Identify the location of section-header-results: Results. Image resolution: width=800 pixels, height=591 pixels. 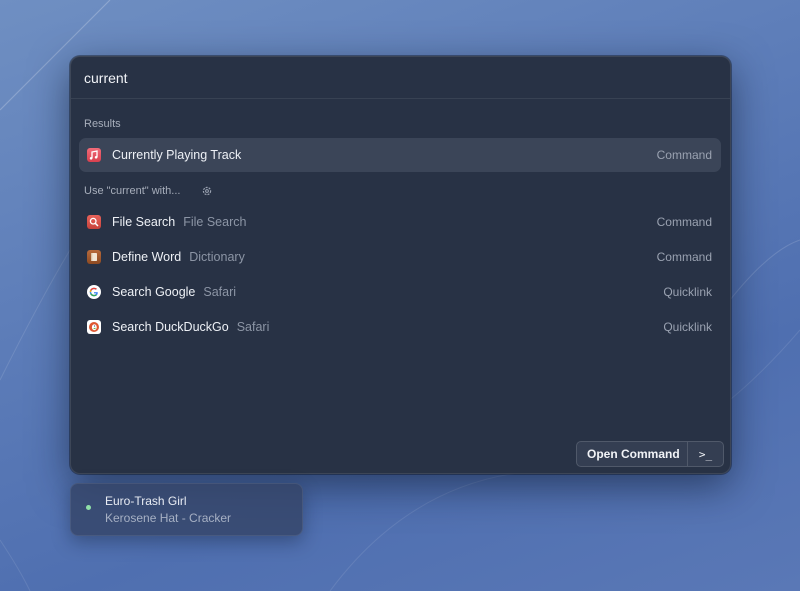
(102, 124).